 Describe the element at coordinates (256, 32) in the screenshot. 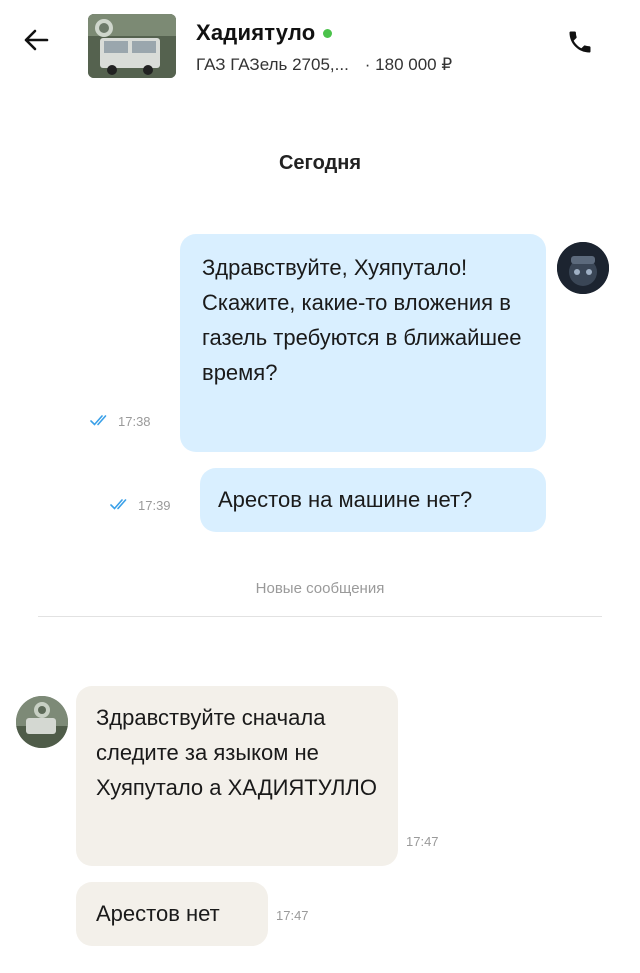

I see `contact-name: Хадиятуло` at that location.